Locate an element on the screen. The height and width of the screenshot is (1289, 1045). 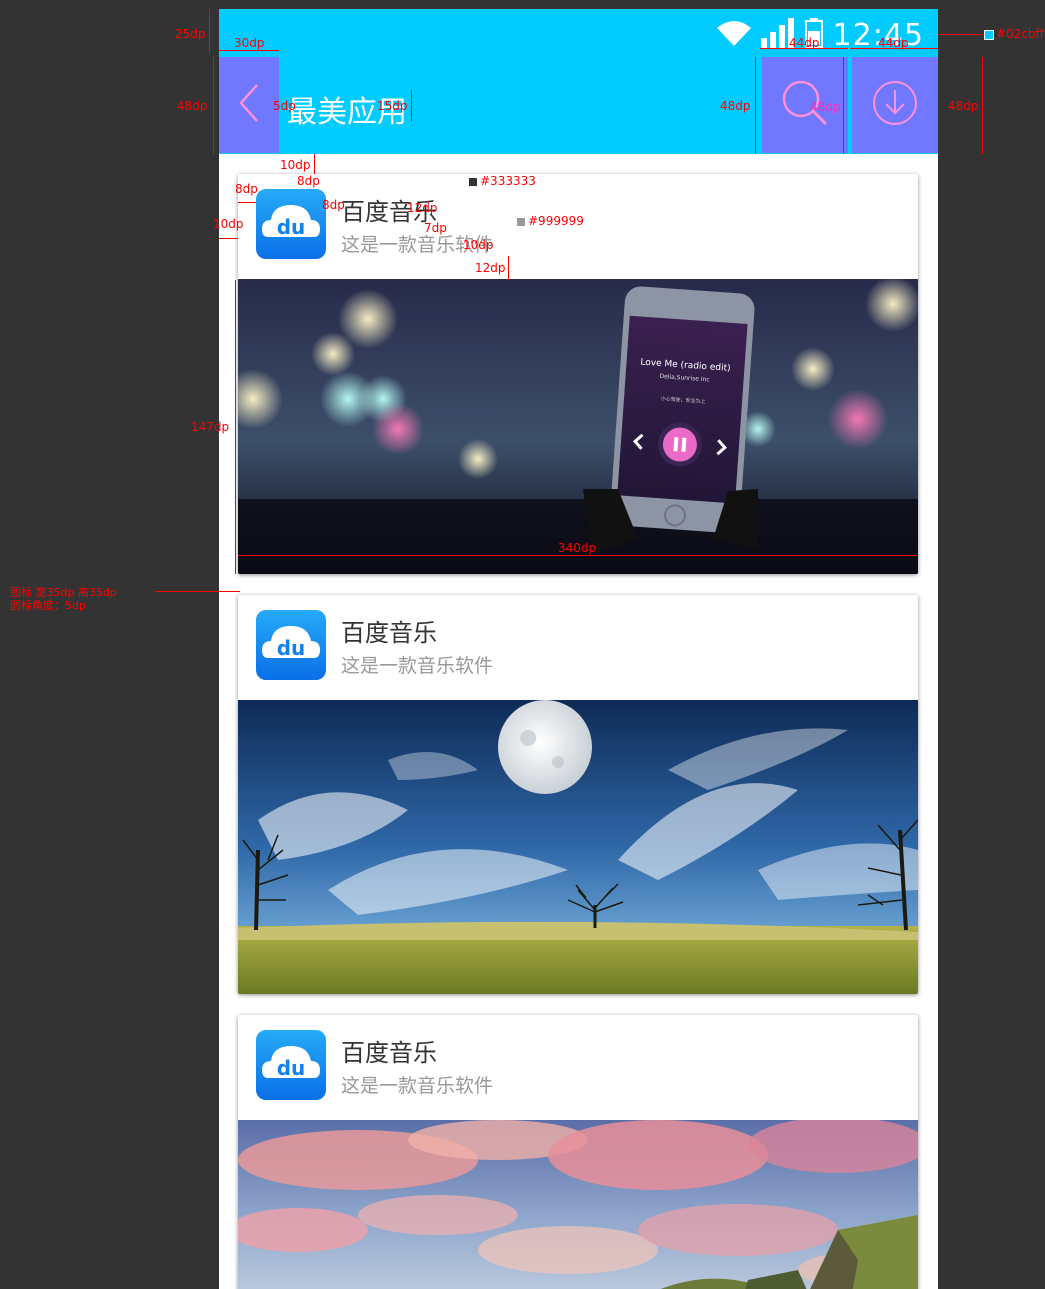
color-annotation: #02cbff is located at coordinates (1014, 34).